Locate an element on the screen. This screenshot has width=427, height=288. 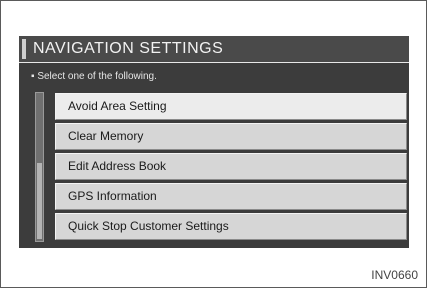
instruction-text: ▪ Select one of the following. is located at coordinates (94, 77).